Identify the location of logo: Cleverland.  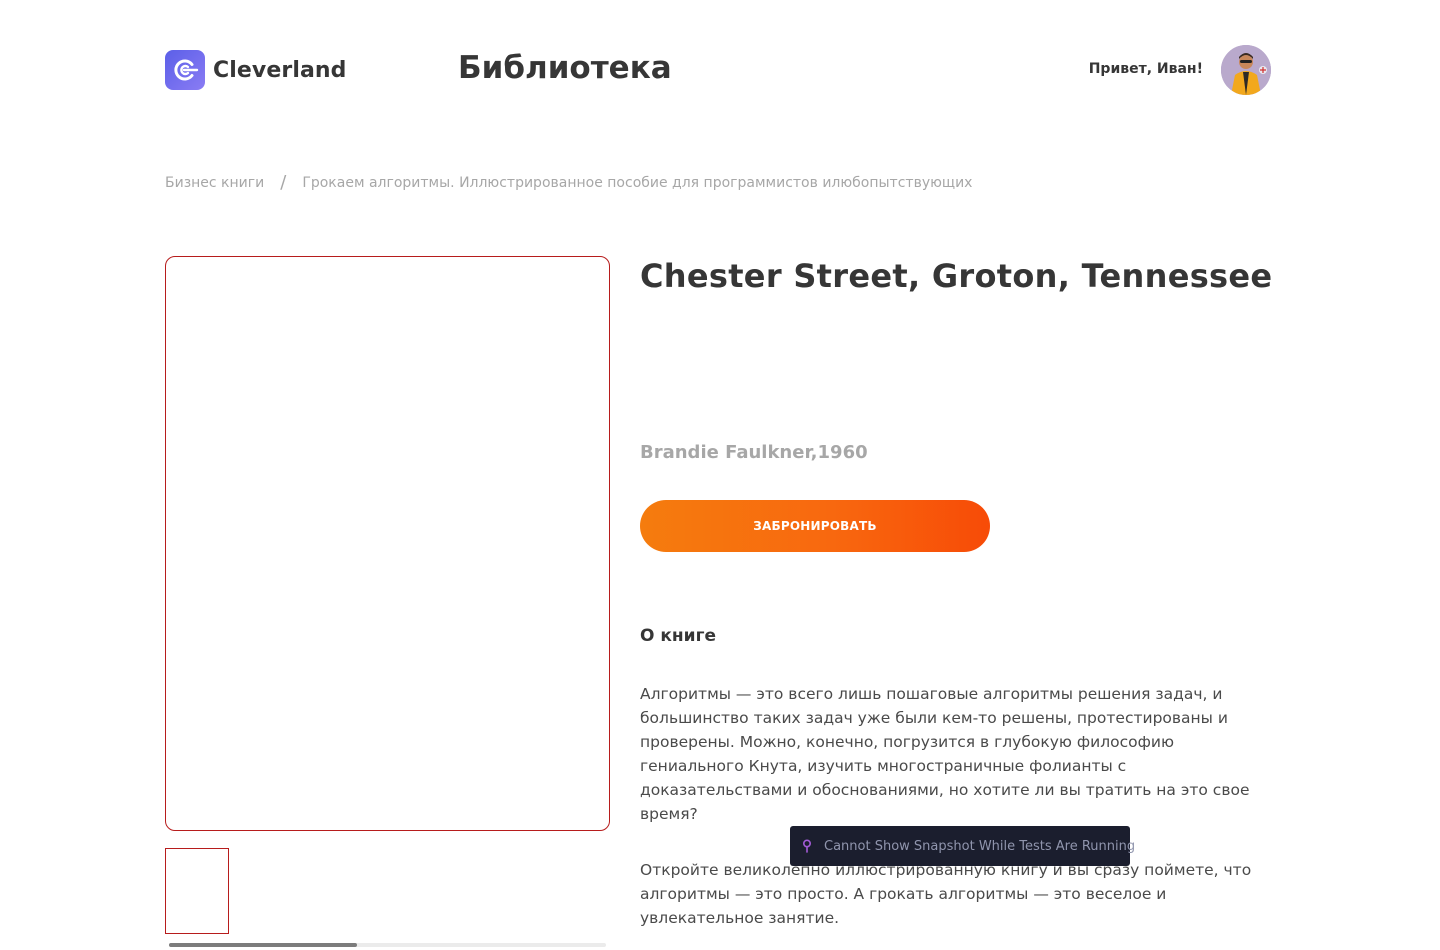
(256, 70).